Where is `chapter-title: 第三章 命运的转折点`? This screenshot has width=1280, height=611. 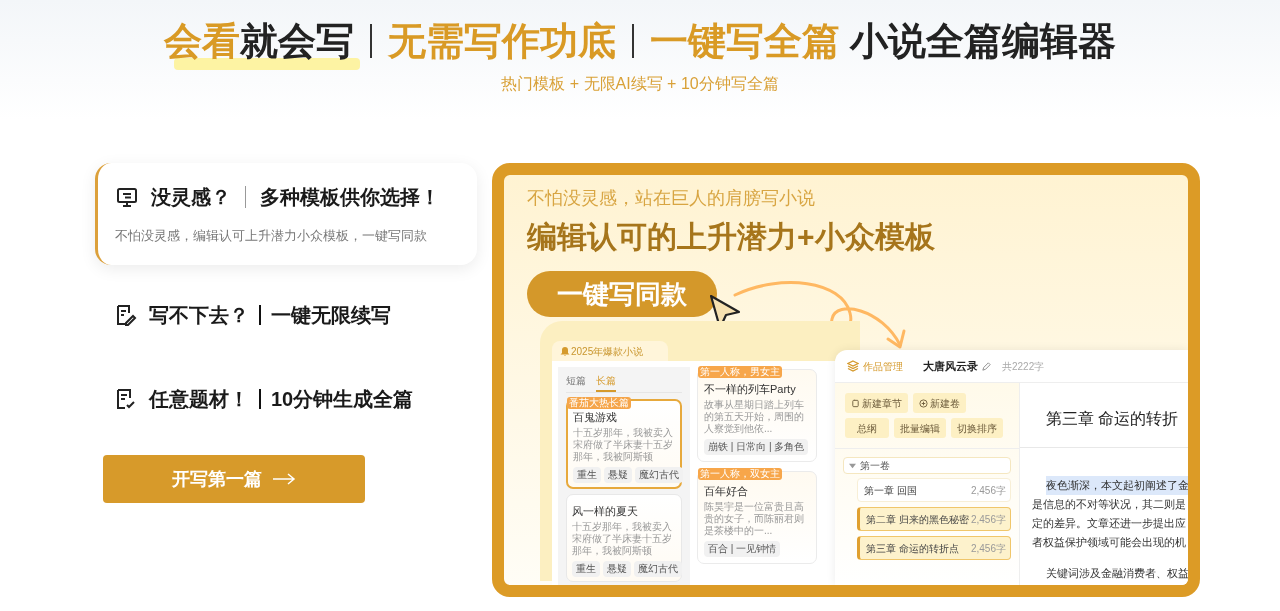 chapter-title: 第三章 命运的转折点 is located at coordinates (912, 548).